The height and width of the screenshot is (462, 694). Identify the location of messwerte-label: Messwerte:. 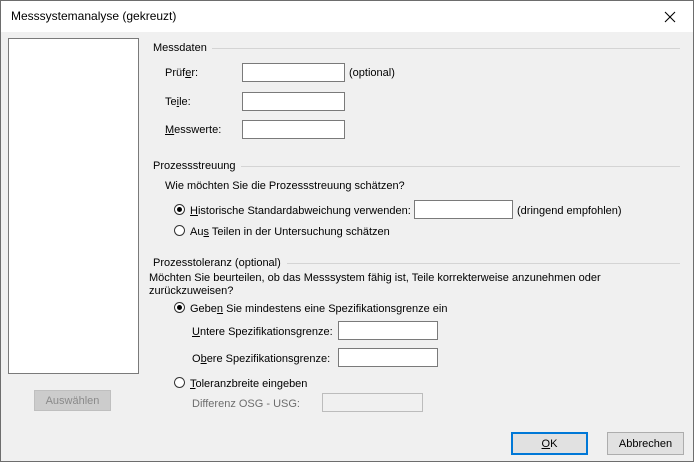
(193, 130).